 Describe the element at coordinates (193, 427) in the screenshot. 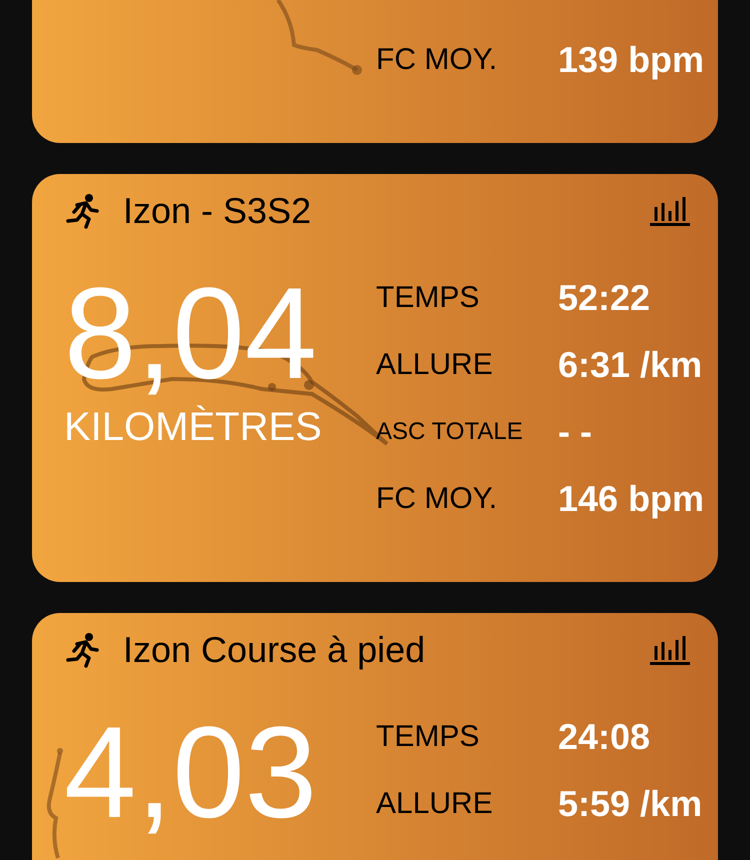

I see `distance-unit: KILOMÈTRES` at that location.